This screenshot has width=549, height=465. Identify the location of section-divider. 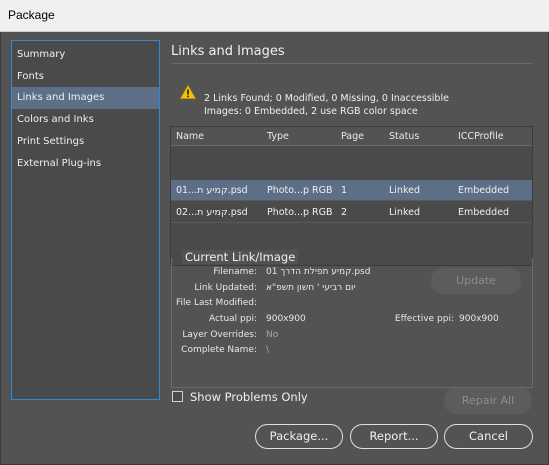
(352, 63).